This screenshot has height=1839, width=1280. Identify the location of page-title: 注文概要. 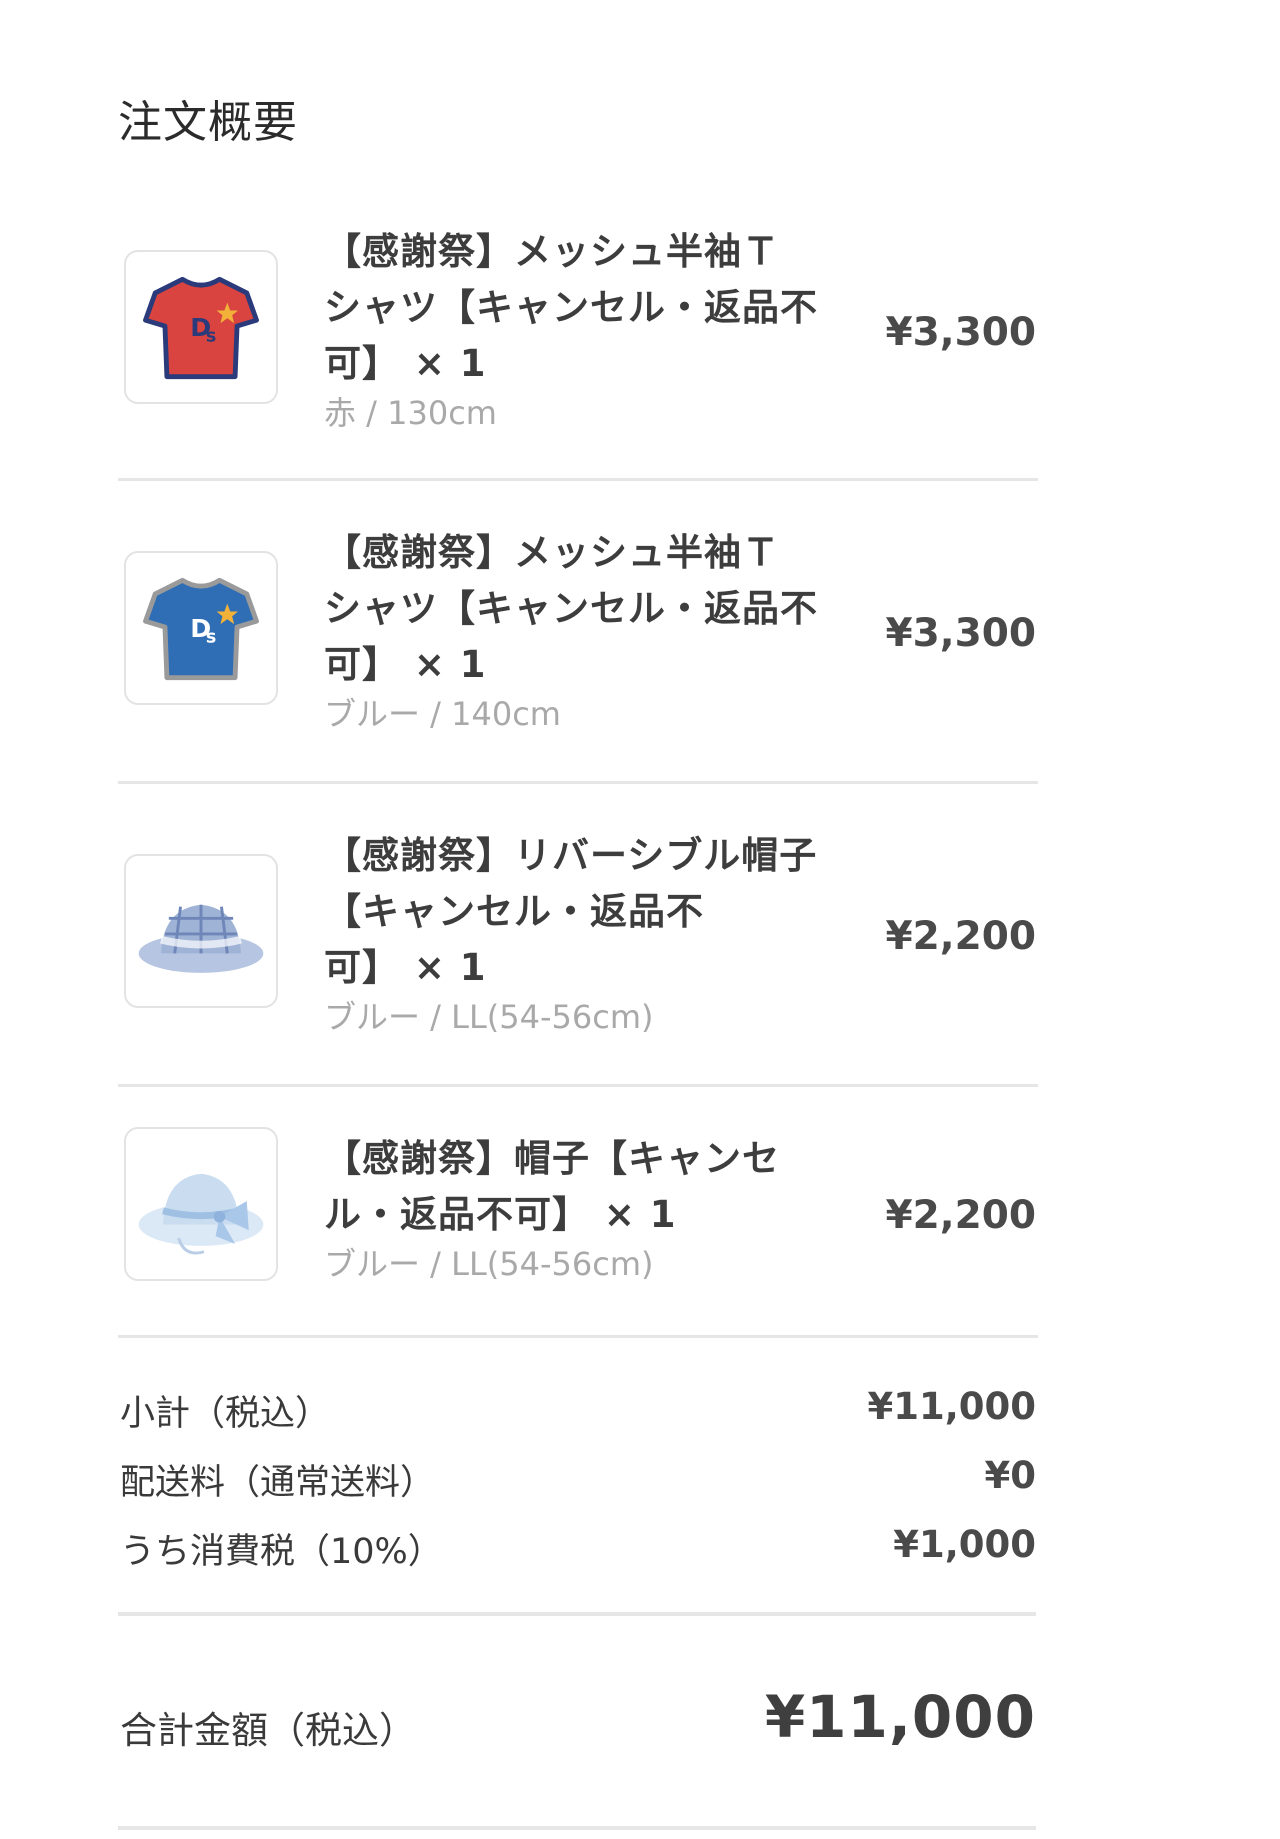
(208, 122).